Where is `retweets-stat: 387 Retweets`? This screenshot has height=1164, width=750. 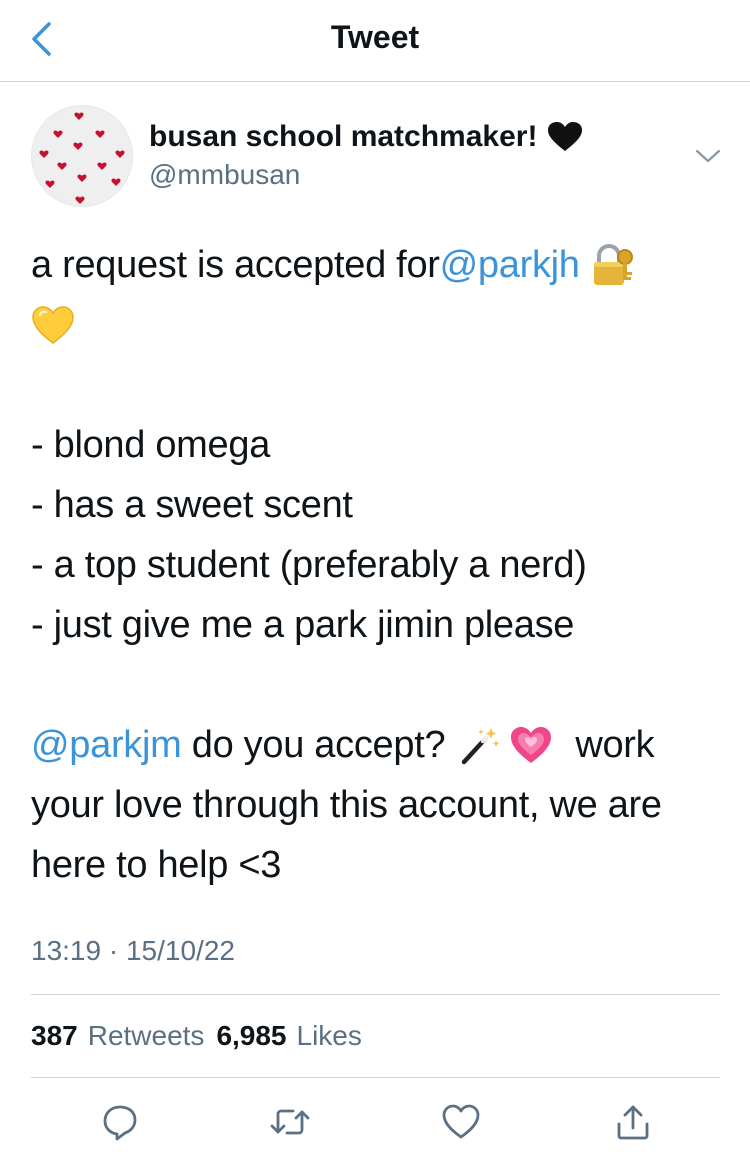
retweets-stat: 387 Retweets is located at coordinates (117, 1036).